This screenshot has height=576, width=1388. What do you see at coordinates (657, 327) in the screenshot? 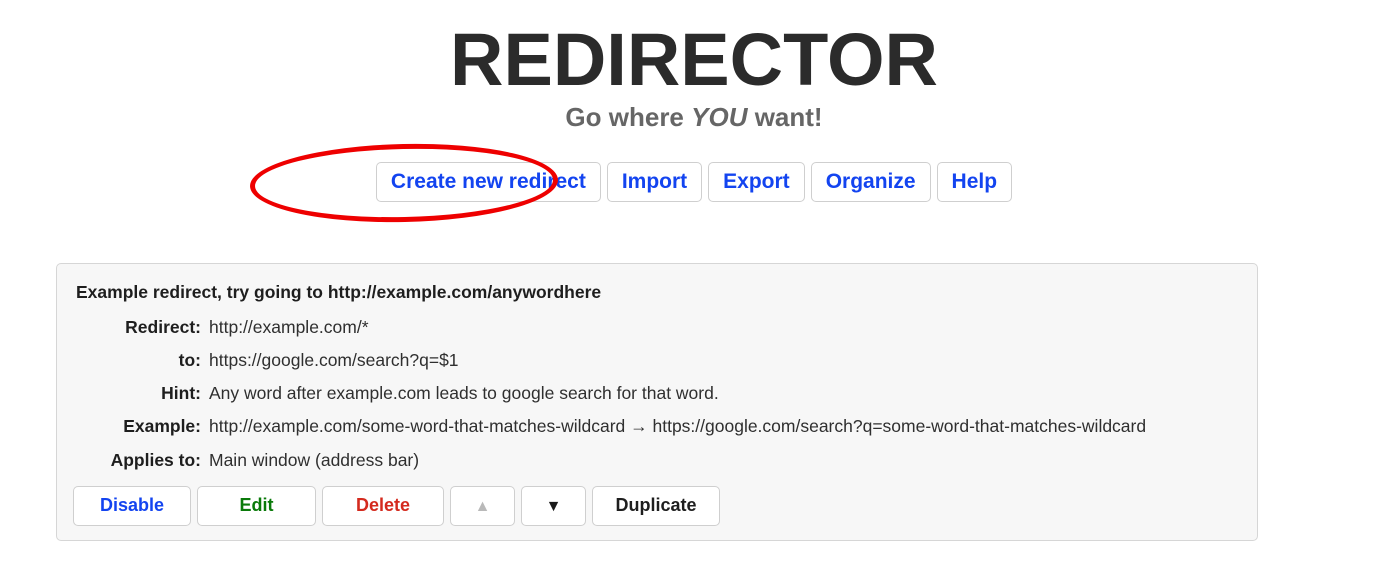
I see `field-row-redirect: Redirect: http://example.com/*` at bounding box center [657, 327].